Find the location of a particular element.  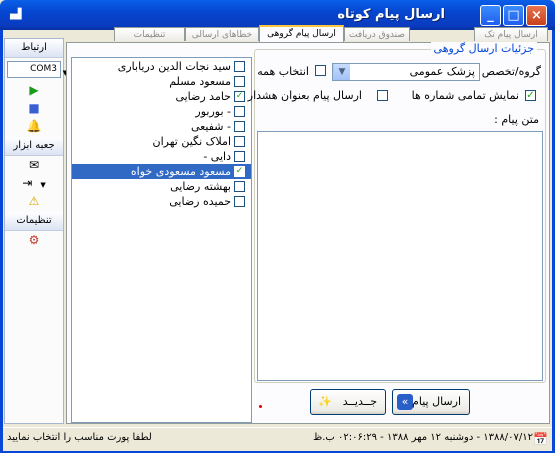

calendar-icon: 📅 is located at coordinates (540, 439).